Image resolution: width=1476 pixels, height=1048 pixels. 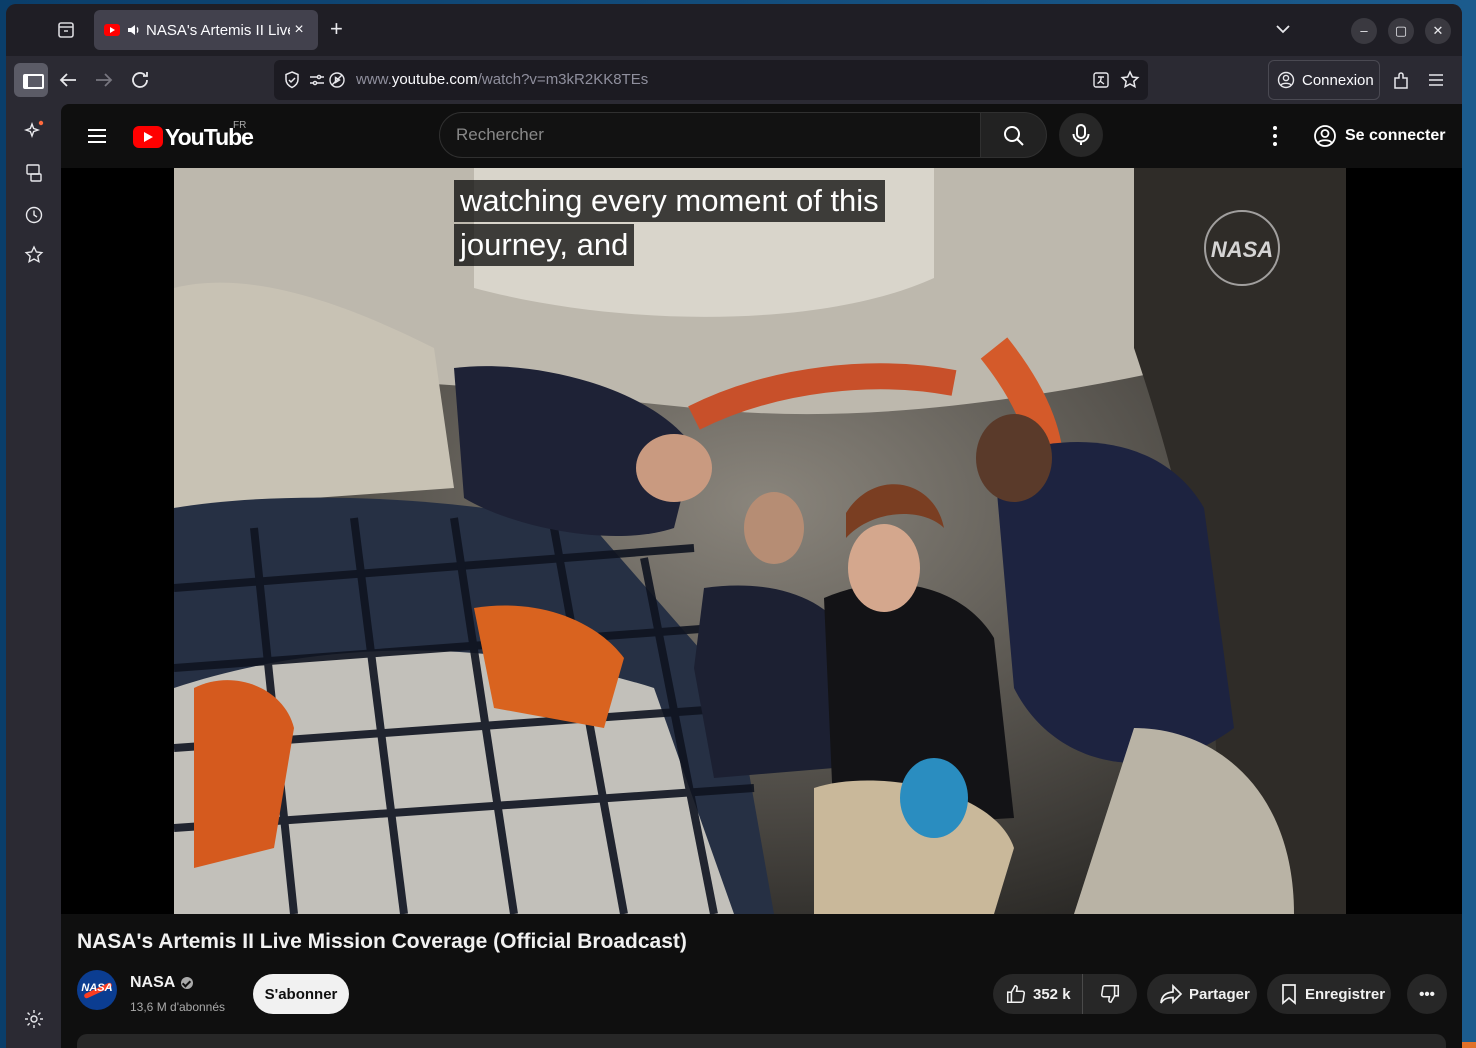 What do you see at coordinates (1130, 80) in the screenshot?
I see `star-bookmark-icon` at bounding box center [1130, 80].